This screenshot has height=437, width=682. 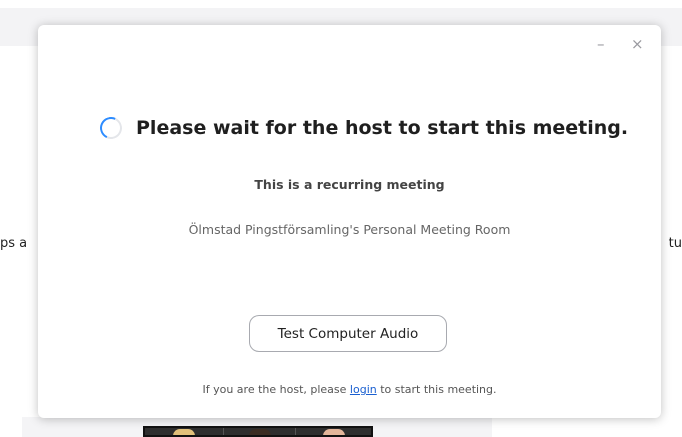 What do you see at coordinates (111, 128) in the screenshot?
I see `loading-spinner-icon` at bounding box center [111, 128].